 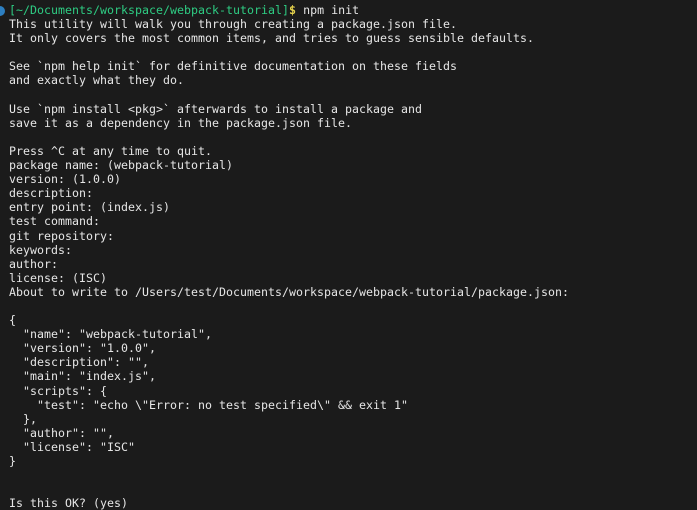 What do you see at coordinates (328, 10) in the screenshot?
I see `prompt-command-text: npm init` at bounding box center [328, 10].